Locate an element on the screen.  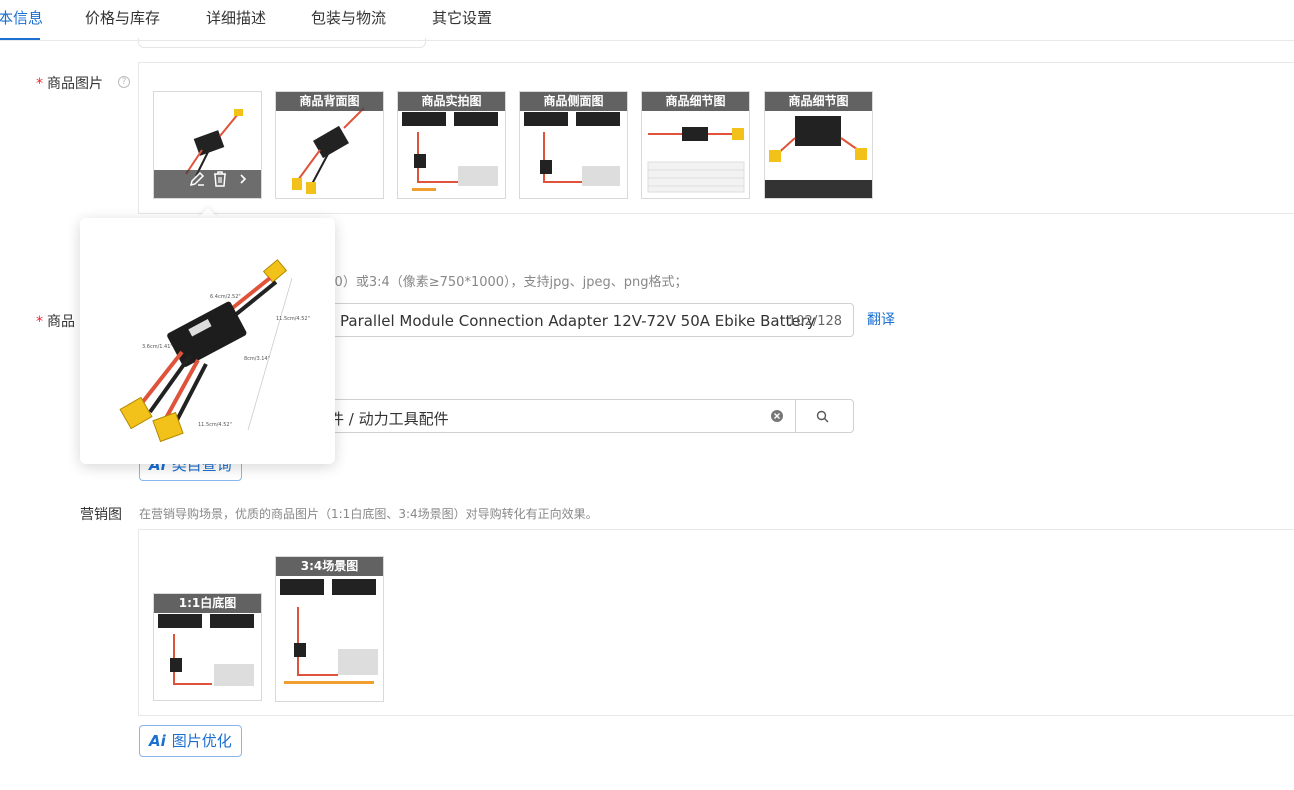
thumb-caption: 商品实拍图 is located at coordinates (451, 101).